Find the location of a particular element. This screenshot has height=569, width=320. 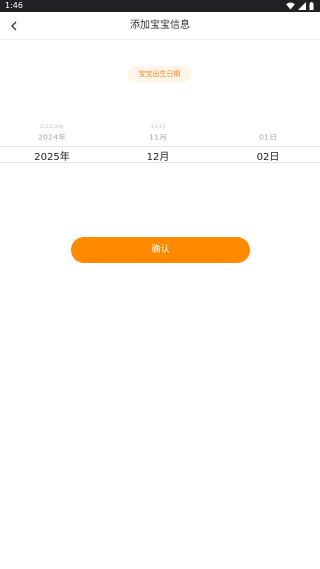

app-header: 添加宝宝信息 is located at coordinates (160, 26).